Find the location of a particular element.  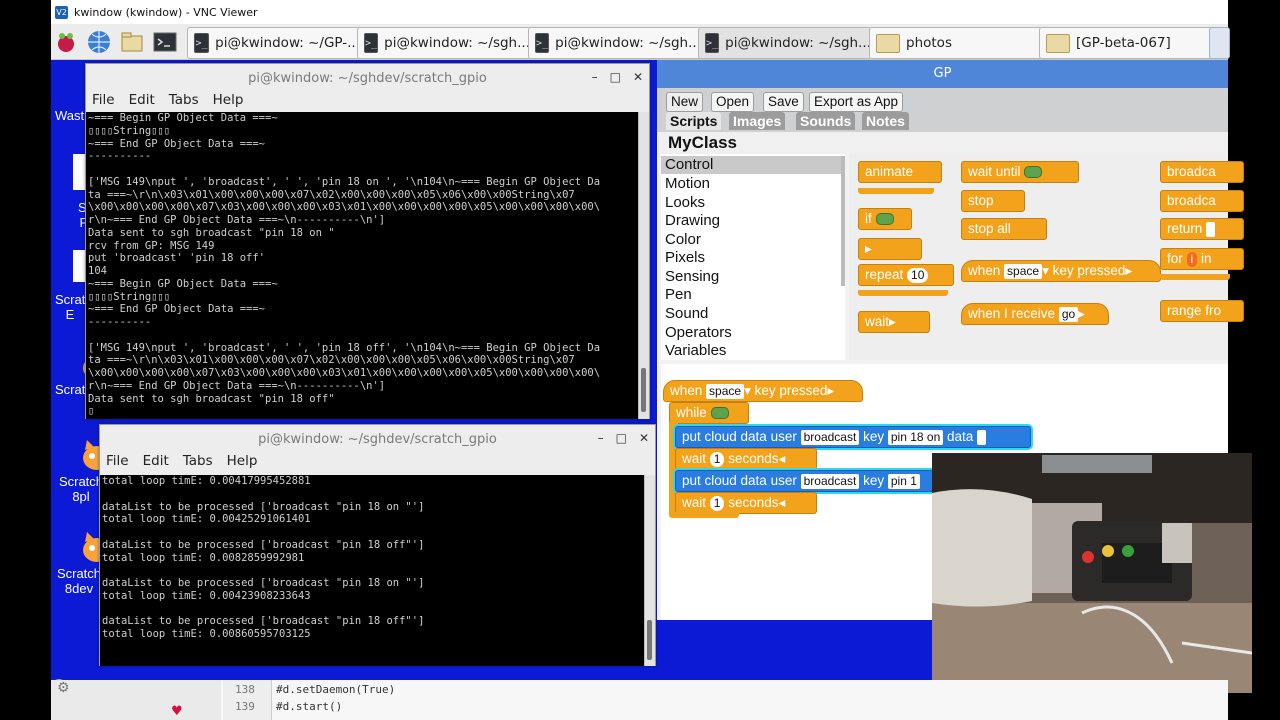

category-pen: Pen is located at coordinates (752, 295).